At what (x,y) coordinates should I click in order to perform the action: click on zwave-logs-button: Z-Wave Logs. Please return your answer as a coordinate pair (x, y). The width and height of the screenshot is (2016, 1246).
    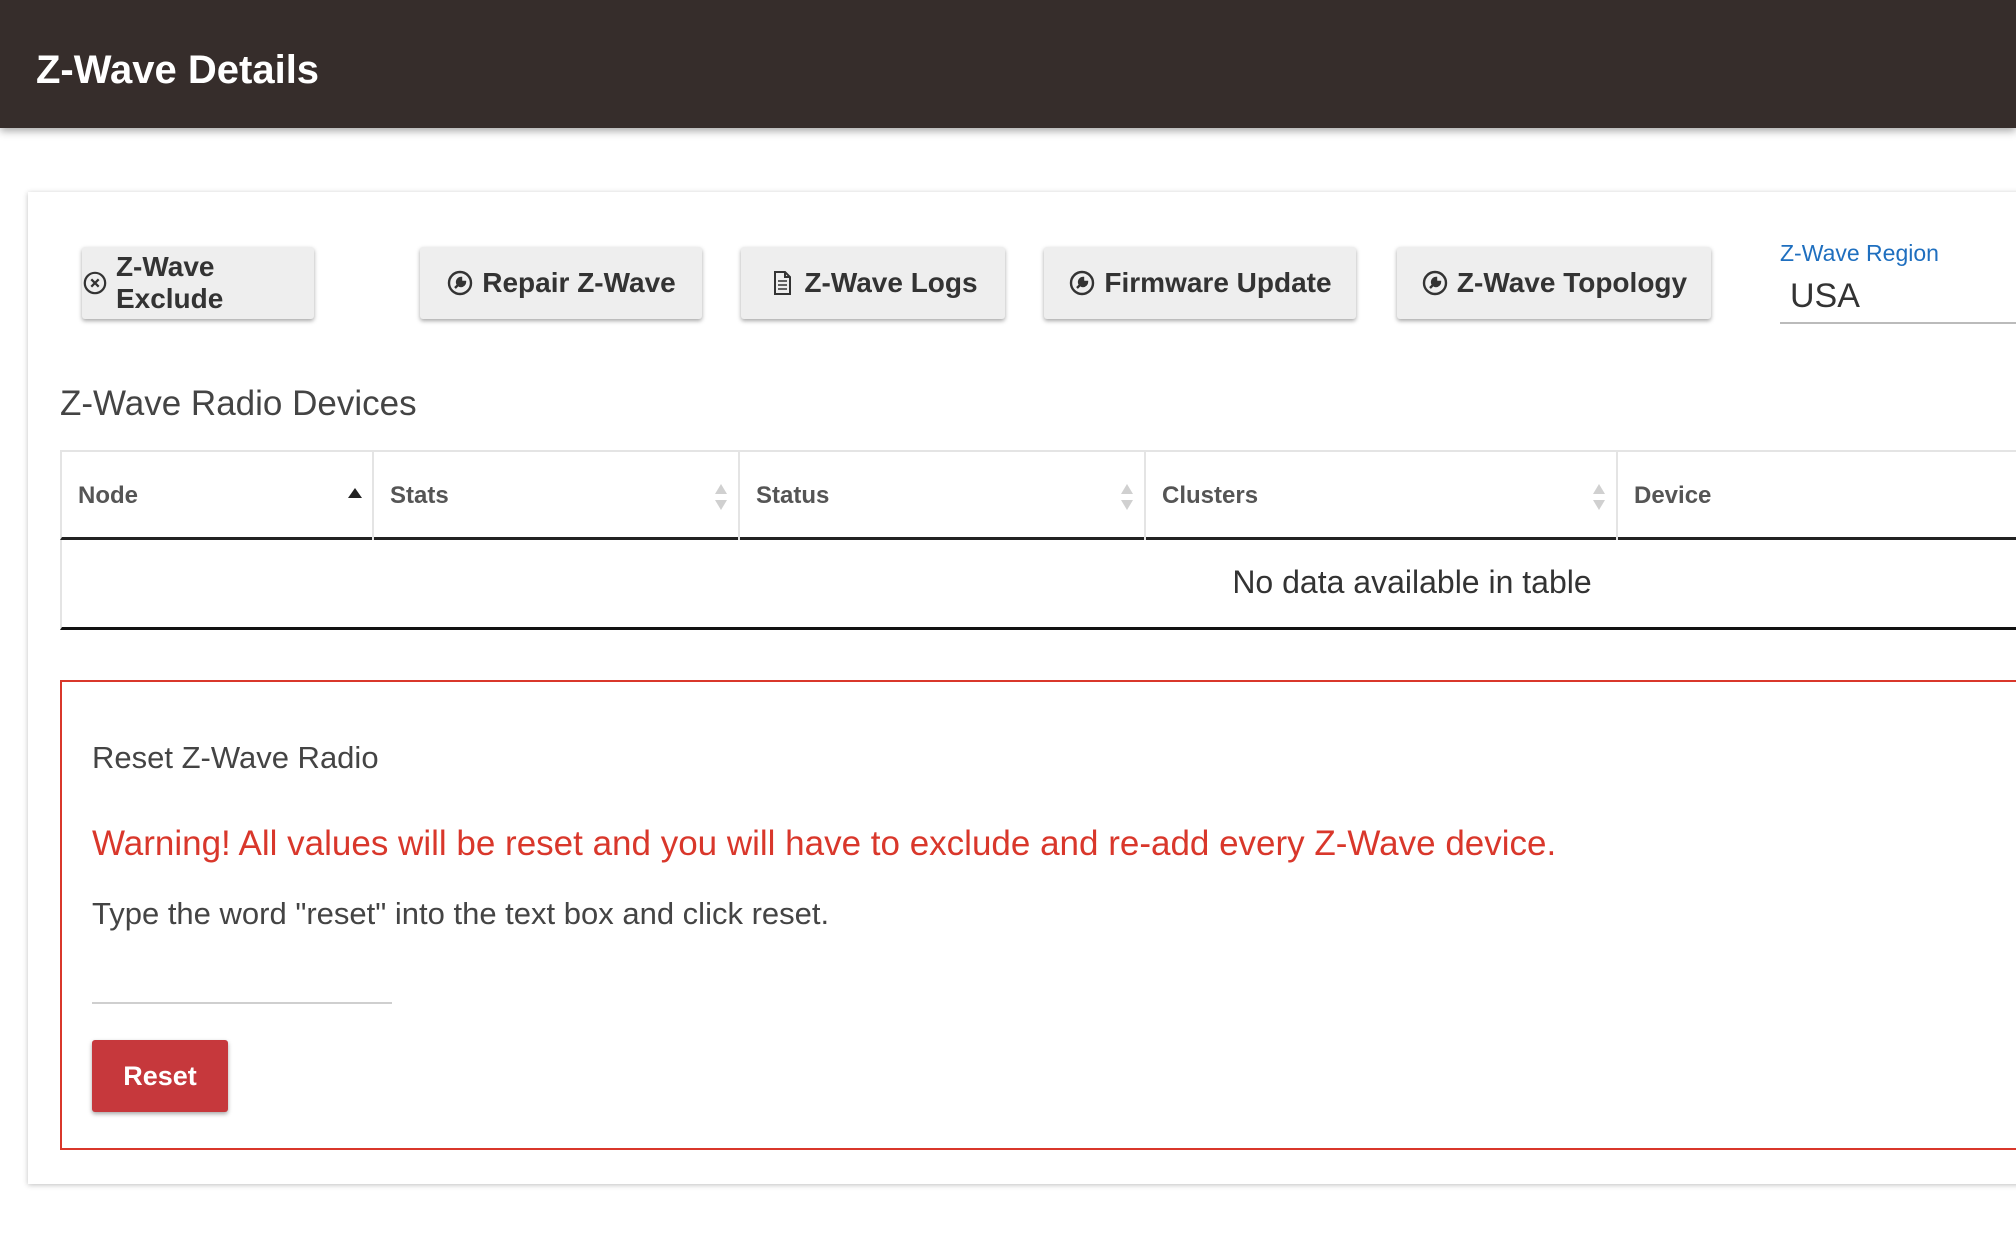
    Looking at the image, I should click on (873, 283).